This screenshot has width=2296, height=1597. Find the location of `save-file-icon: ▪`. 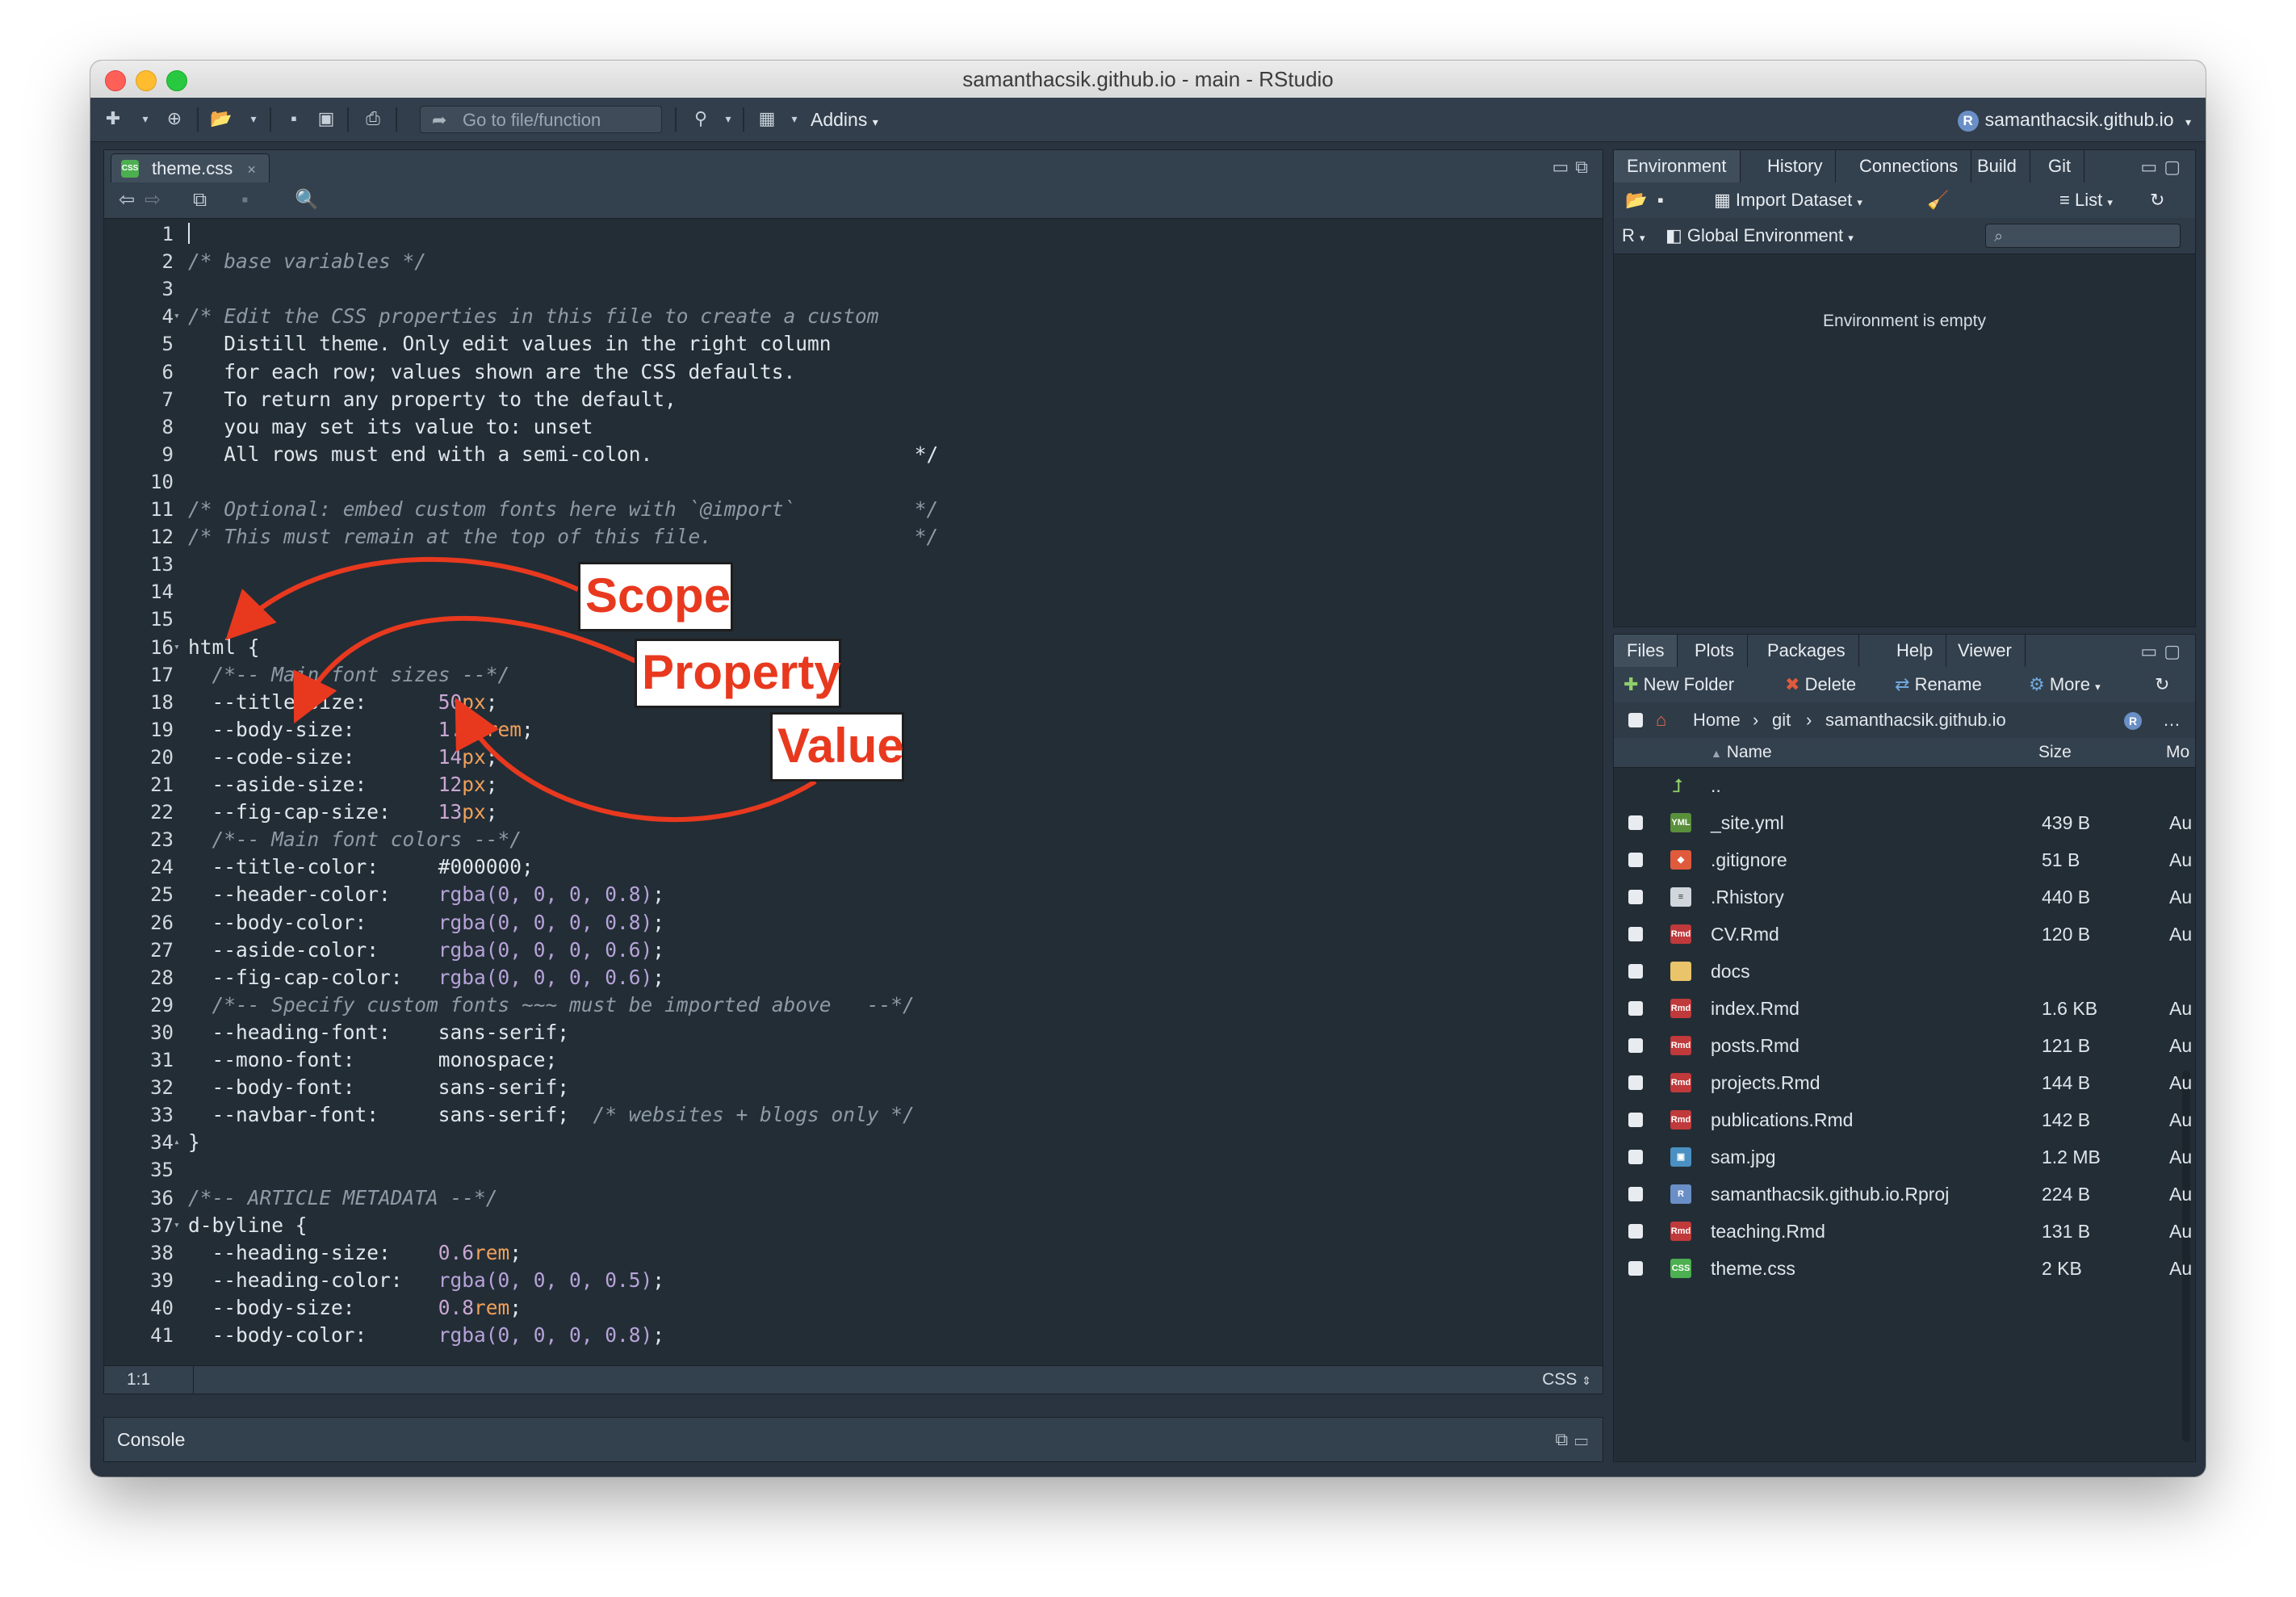

save-file-icon: ▪ is located at coordinates (245, 200).